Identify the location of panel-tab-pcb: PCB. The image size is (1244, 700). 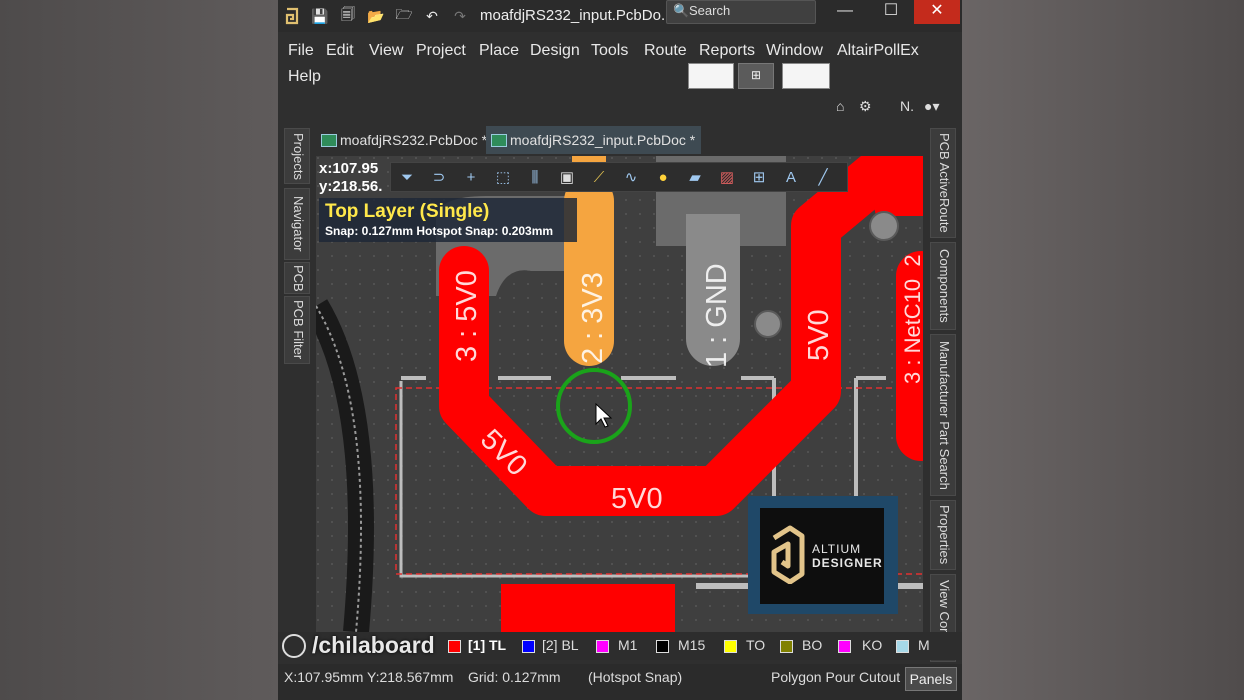
(297, 278).